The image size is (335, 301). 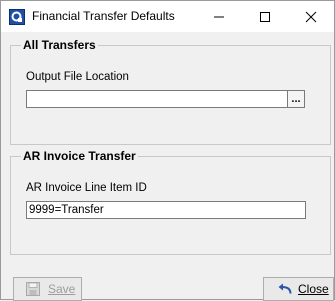 I want to click on save-button: Save, so click(x=47, y=289).